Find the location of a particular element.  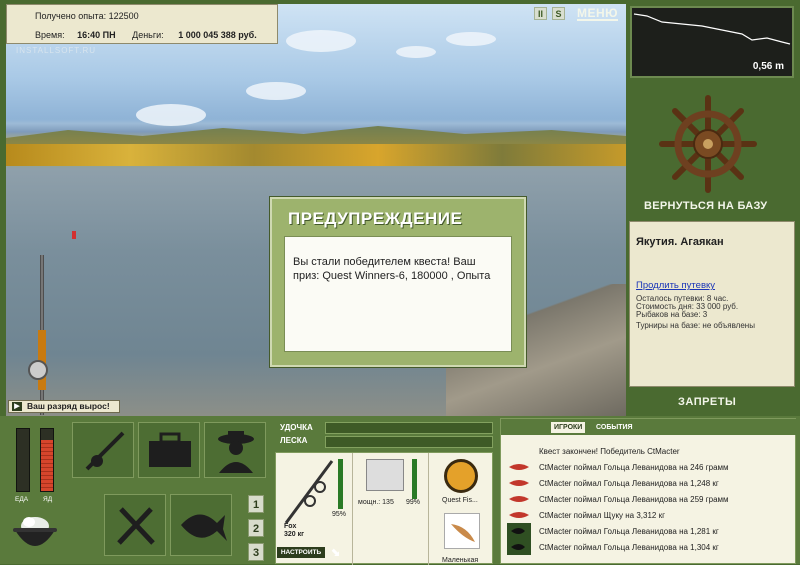

ship-wheel-icon is located at coordinates (708, 144).